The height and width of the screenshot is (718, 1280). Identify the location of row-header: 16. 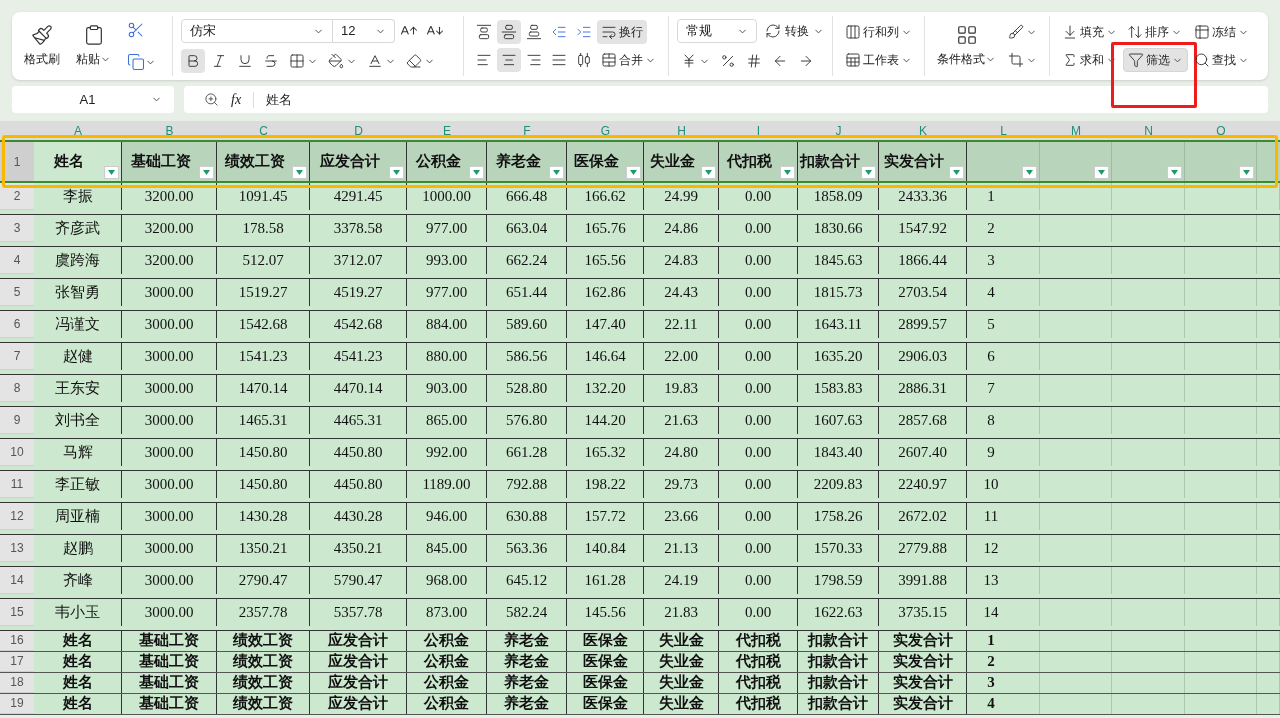
(17, 641).